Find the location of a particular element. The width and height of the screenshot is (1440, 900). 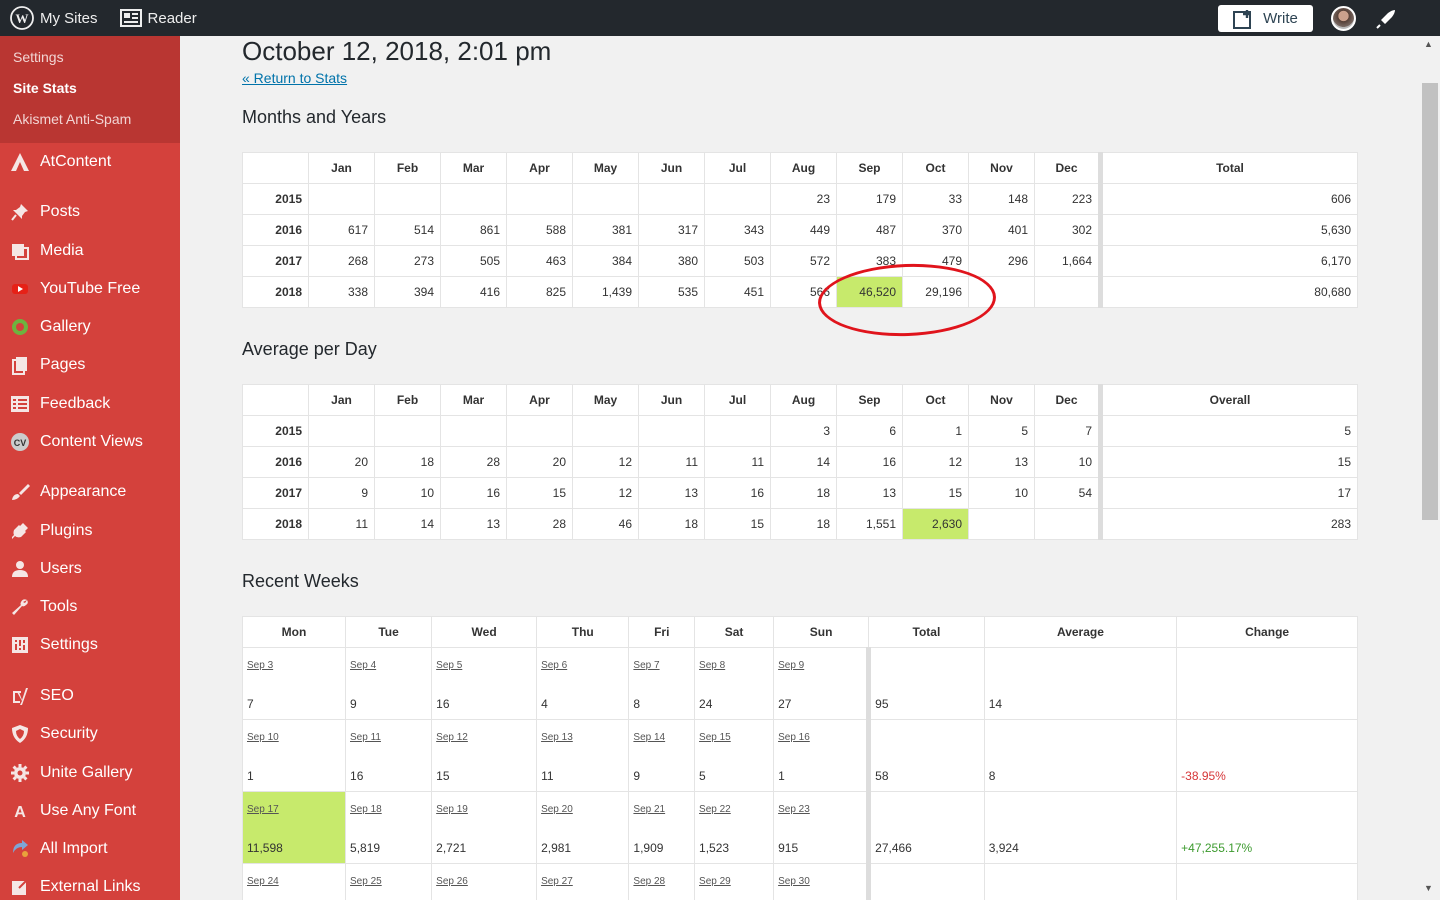

day-link: Sep 15 is located at coordinates (715, 737).